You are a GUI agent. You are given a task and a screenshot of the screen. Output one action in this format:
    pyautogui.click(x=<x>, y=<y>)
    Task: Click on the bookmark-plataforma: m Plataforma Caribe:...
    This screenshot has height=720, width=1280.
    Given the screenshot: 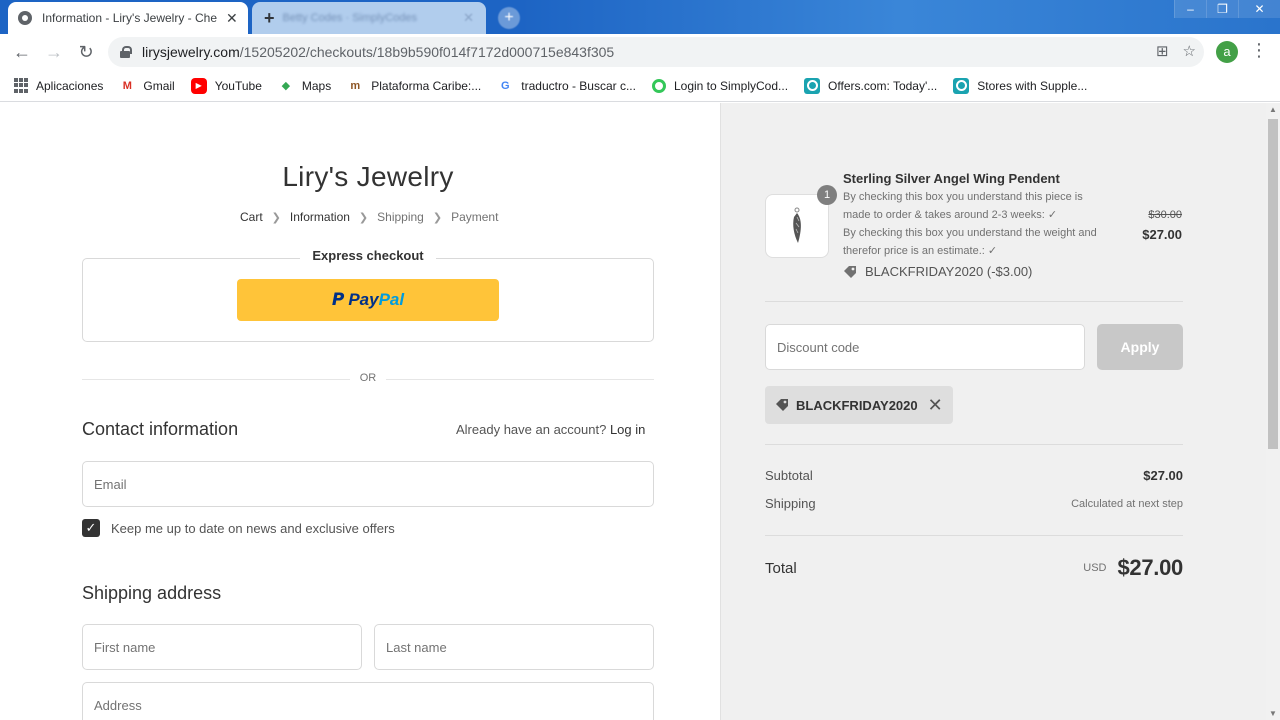 What is the action you would take?
    pyautogui.click(x=414, y=86)
    